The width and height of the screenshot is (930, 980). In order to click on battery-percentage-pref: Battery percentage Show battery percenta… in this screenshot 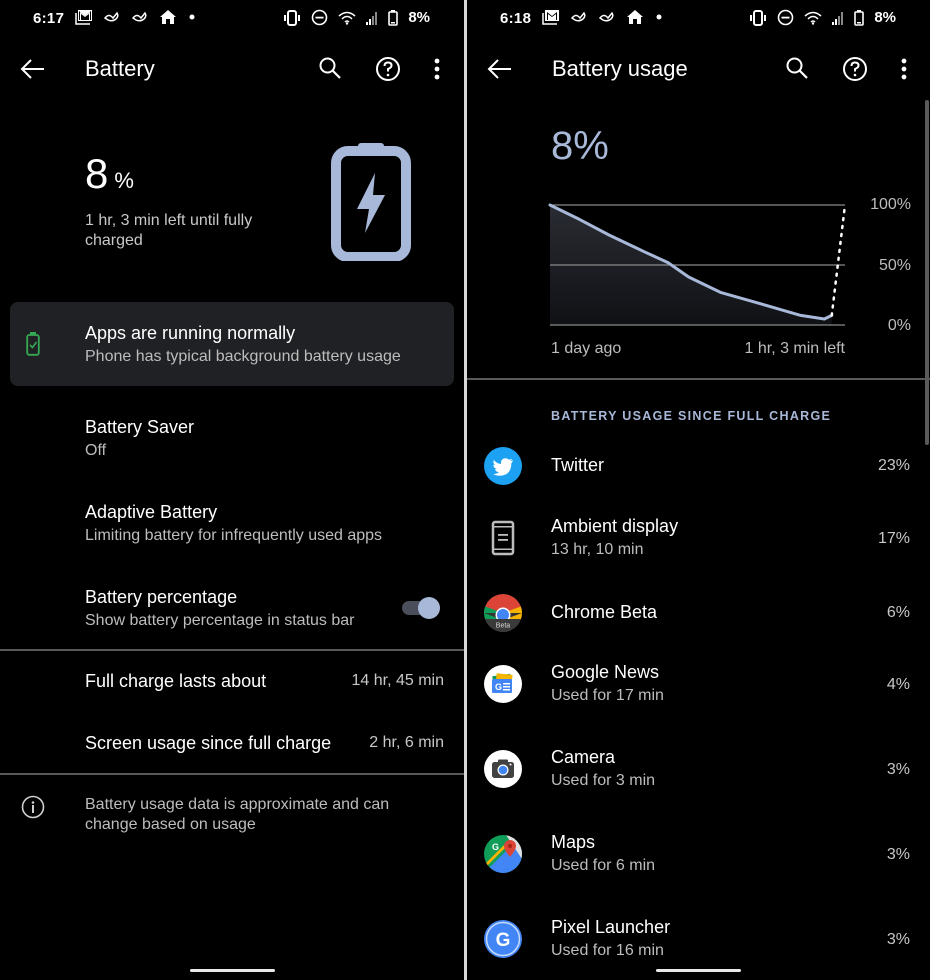, I will do `click(220, 609)`.